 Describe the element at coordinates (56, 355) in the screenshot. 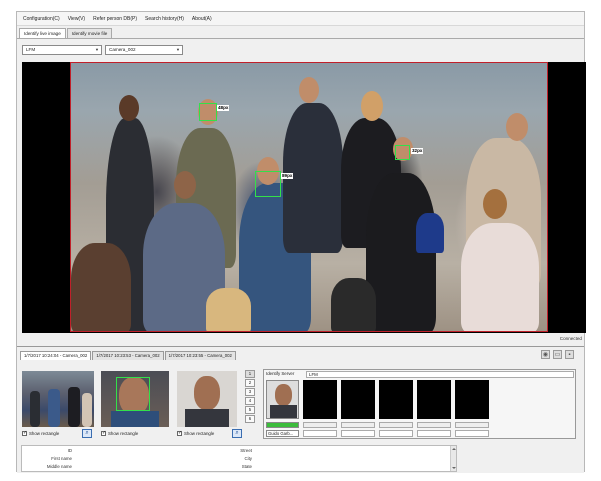

I see `history-tab: 1/7/2017 10:24:04 - Camera_002` at that location.